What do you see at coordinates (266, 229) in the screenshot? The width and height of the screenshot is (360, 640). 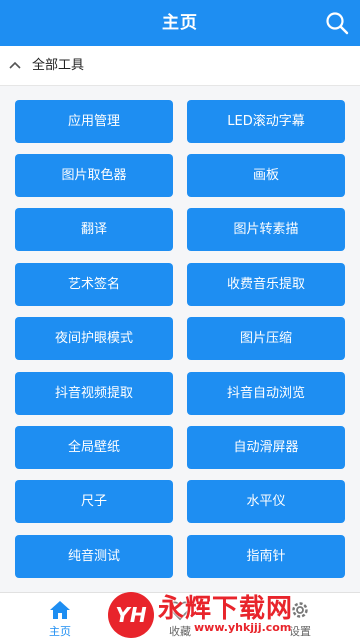 I see `tool-button-image-to-sketch: 图片转素描` at bounding box center [266, 229].